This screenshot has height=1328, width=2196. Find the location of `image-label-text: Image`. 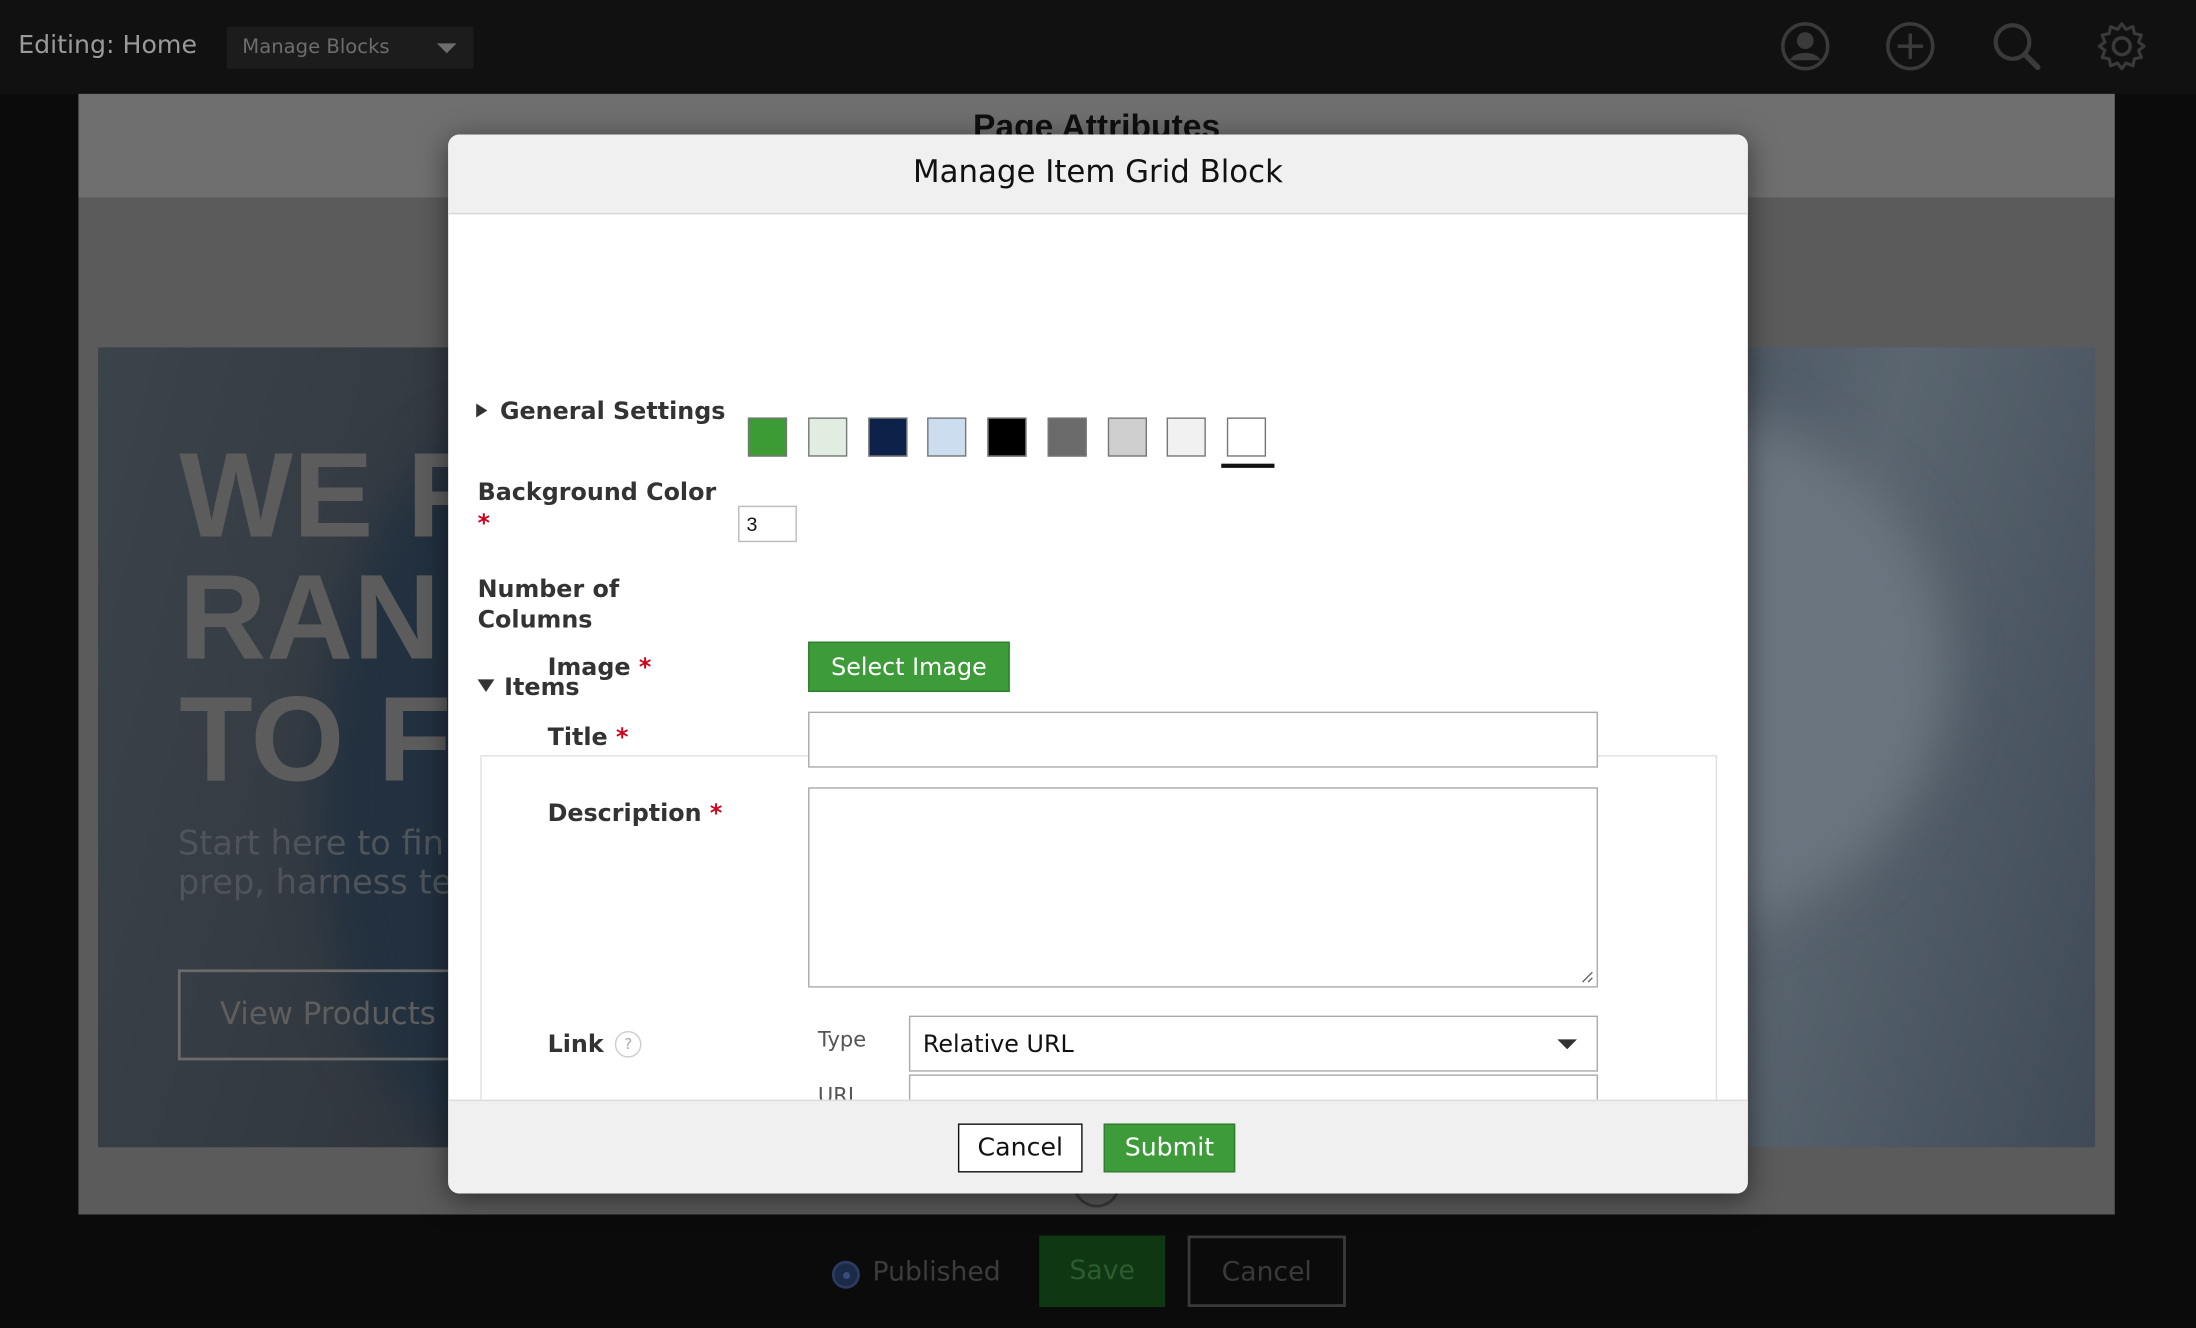

image-label-text: Image is located at coordinates (589, 668).